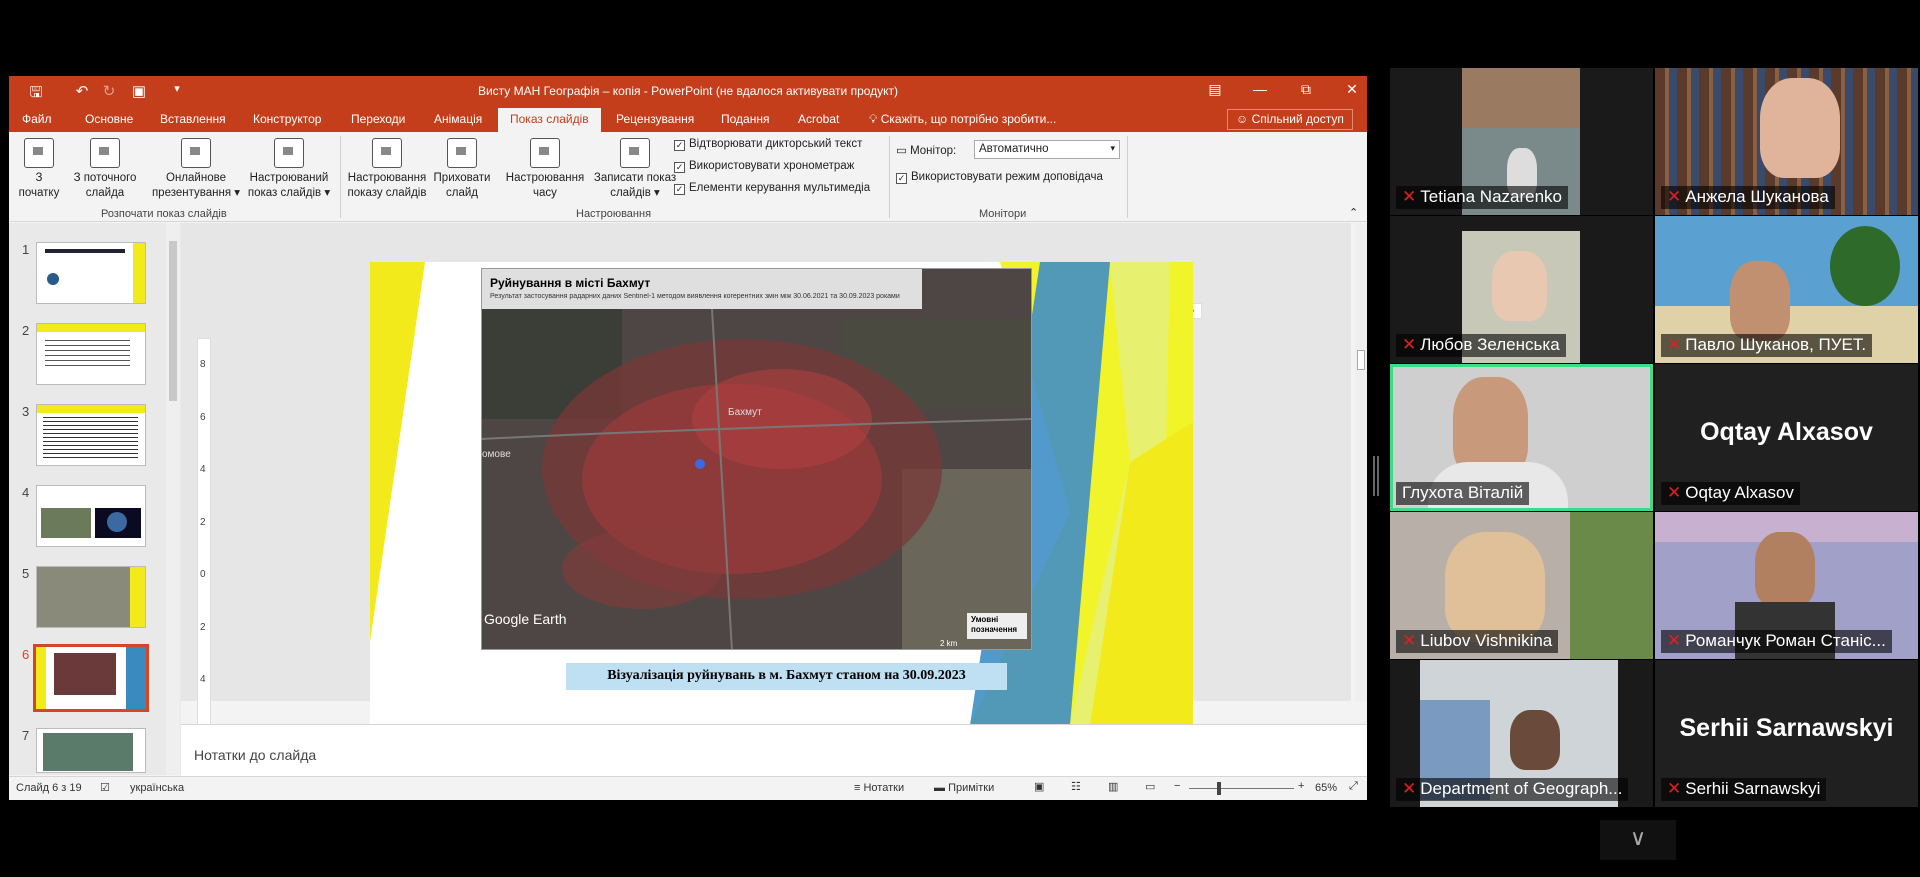 The image size is (1920, 877). What do you see at coordinates (173, 499) in the screenshot?
I see `thumbnails-scrollbar` at bounding box center [173, 499].